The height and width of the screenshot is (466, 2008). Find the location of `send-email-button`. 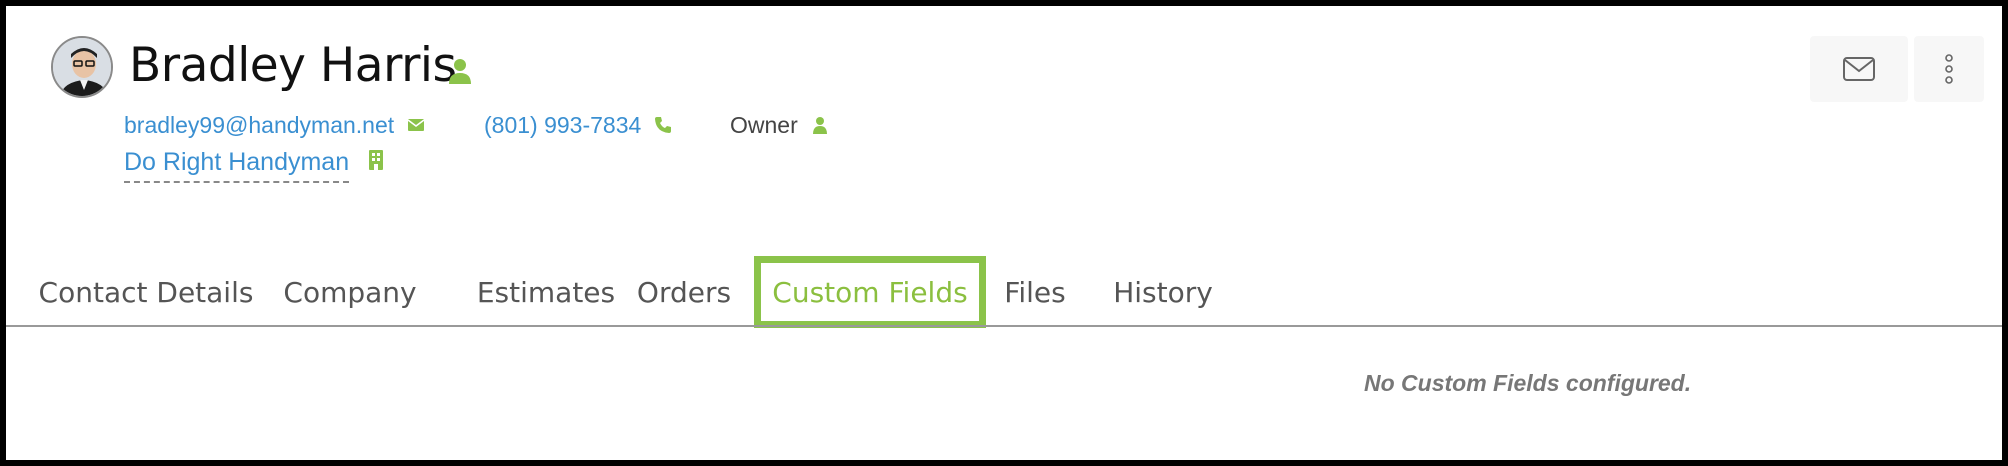

send-email-button is located at coordinates (1859, 69).